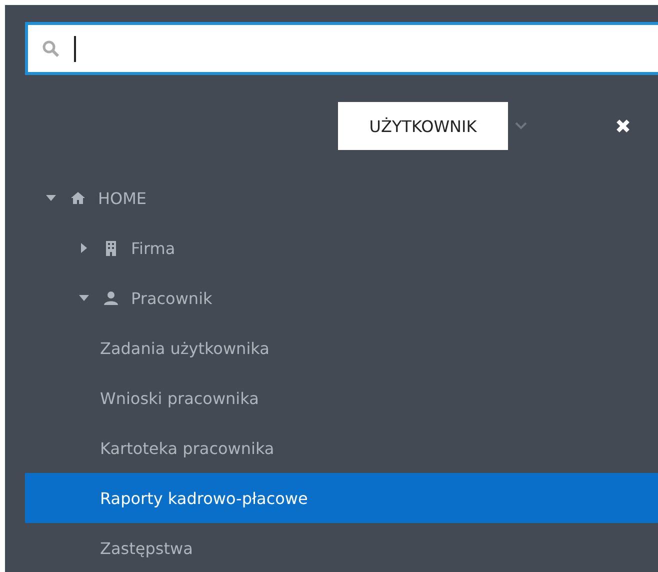 The width and height of the screenshot is (658, 572). I want to click on menu-item: Zadania użytkownika, so click(341, 348).